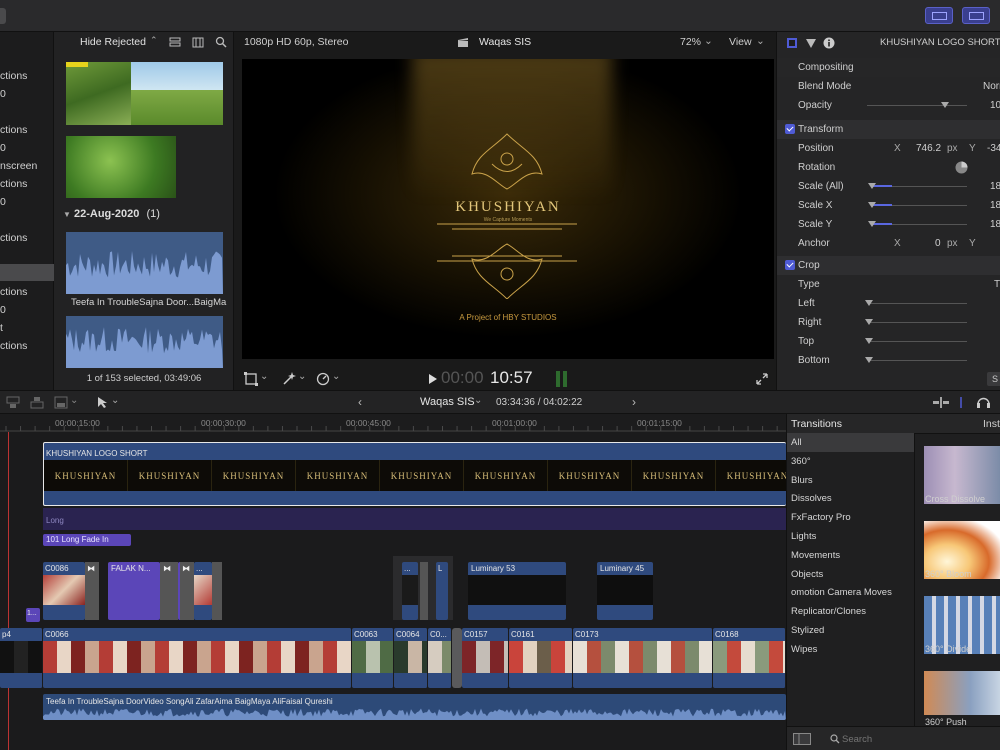 The height and width of the screenshot is (750, 1000). What do you see at coordinates (941, 402) in the screenshot?
I see `skimming-icon` at bounding box center [941, 402].